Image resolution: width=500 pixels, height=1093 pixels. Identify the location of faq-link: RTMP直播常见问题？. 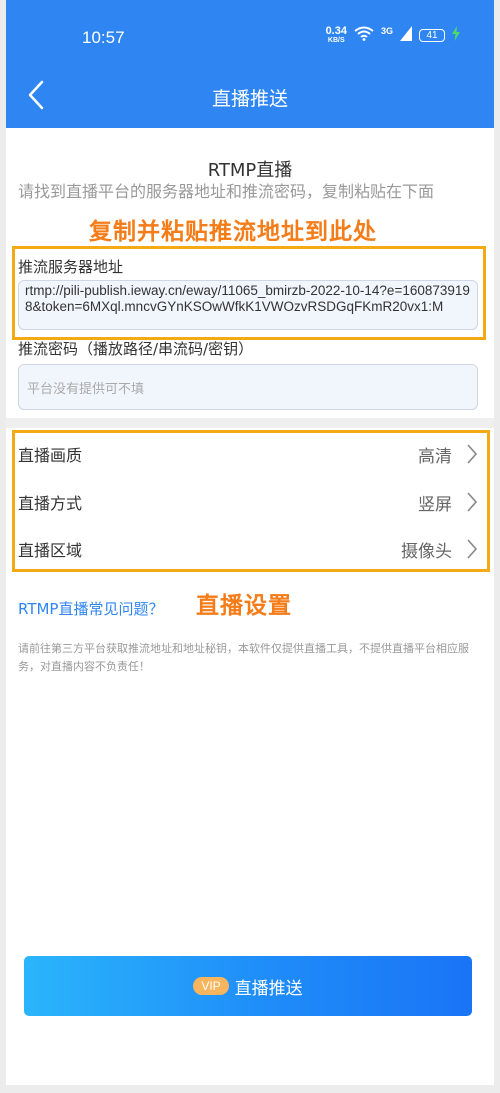
(90, 608).